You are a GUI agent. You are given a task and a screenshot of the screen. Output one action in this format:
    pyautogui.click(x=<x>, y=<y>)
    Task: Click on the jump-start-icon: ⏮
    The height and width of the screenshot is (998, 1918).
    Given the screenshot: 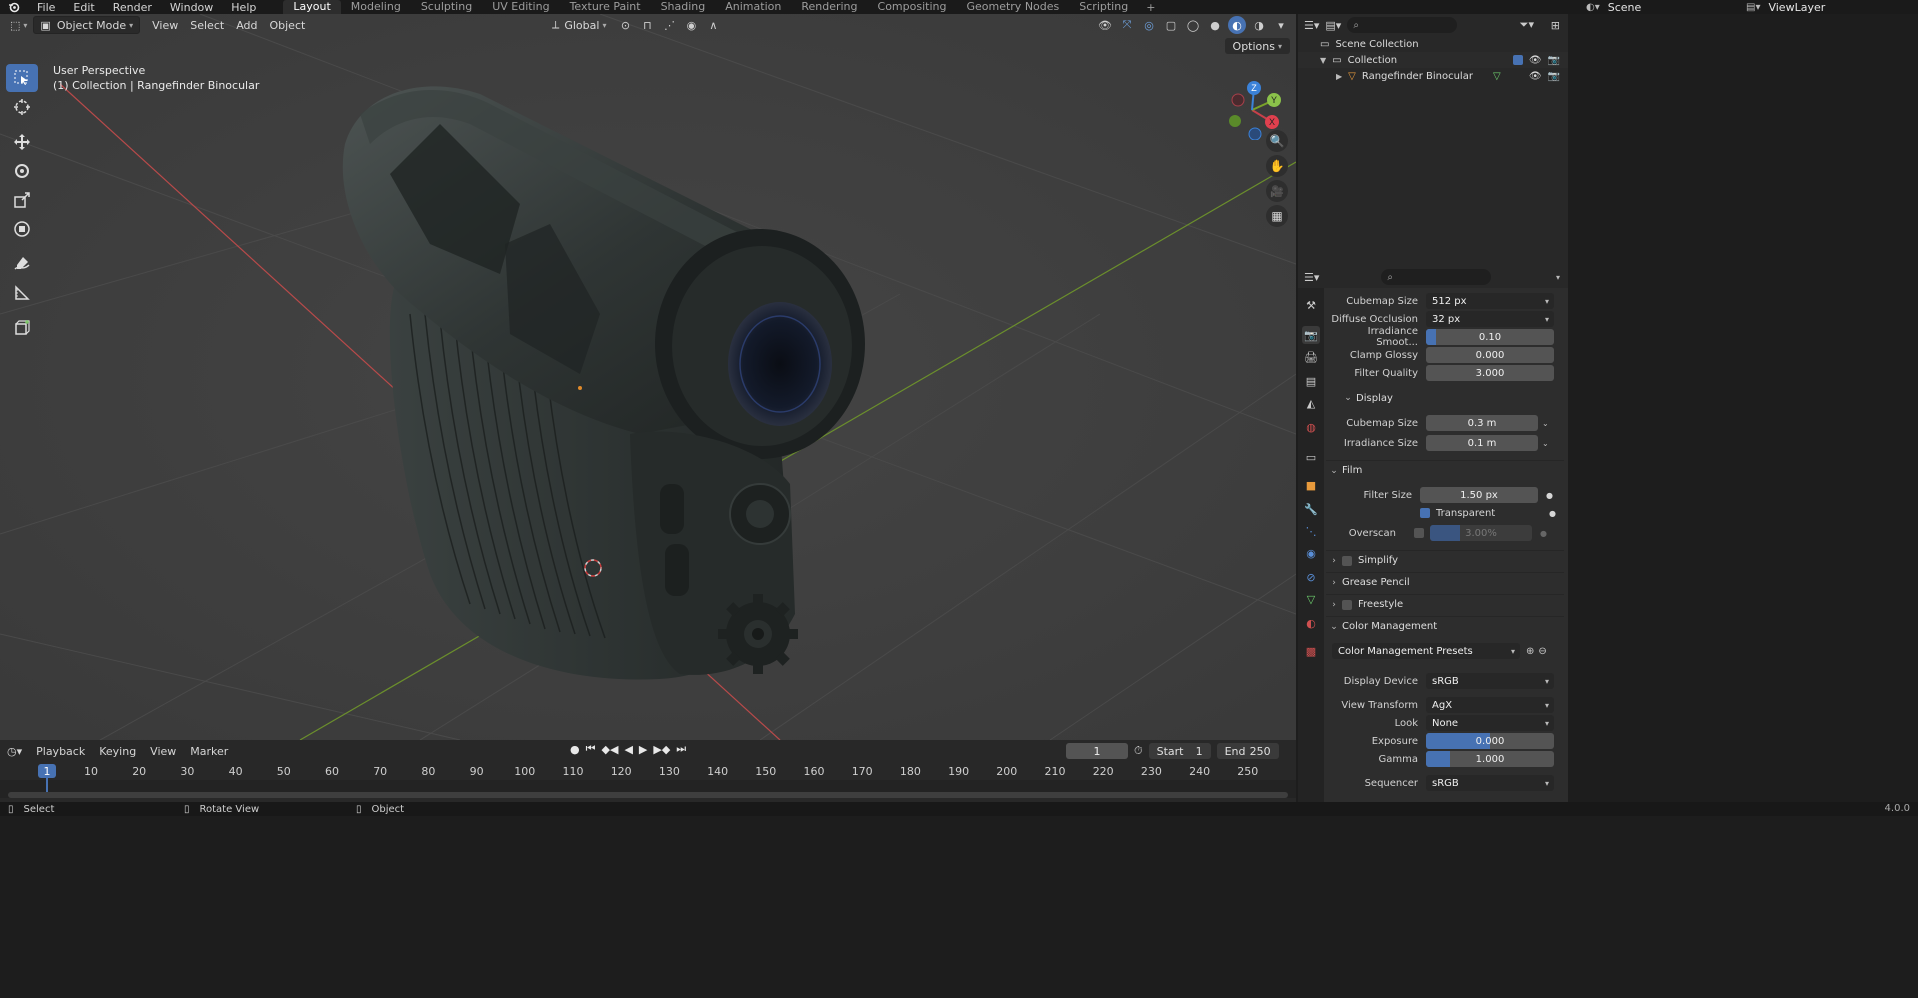 What is the action you would take?
    pyautogui.click(x=591, y=749)
    